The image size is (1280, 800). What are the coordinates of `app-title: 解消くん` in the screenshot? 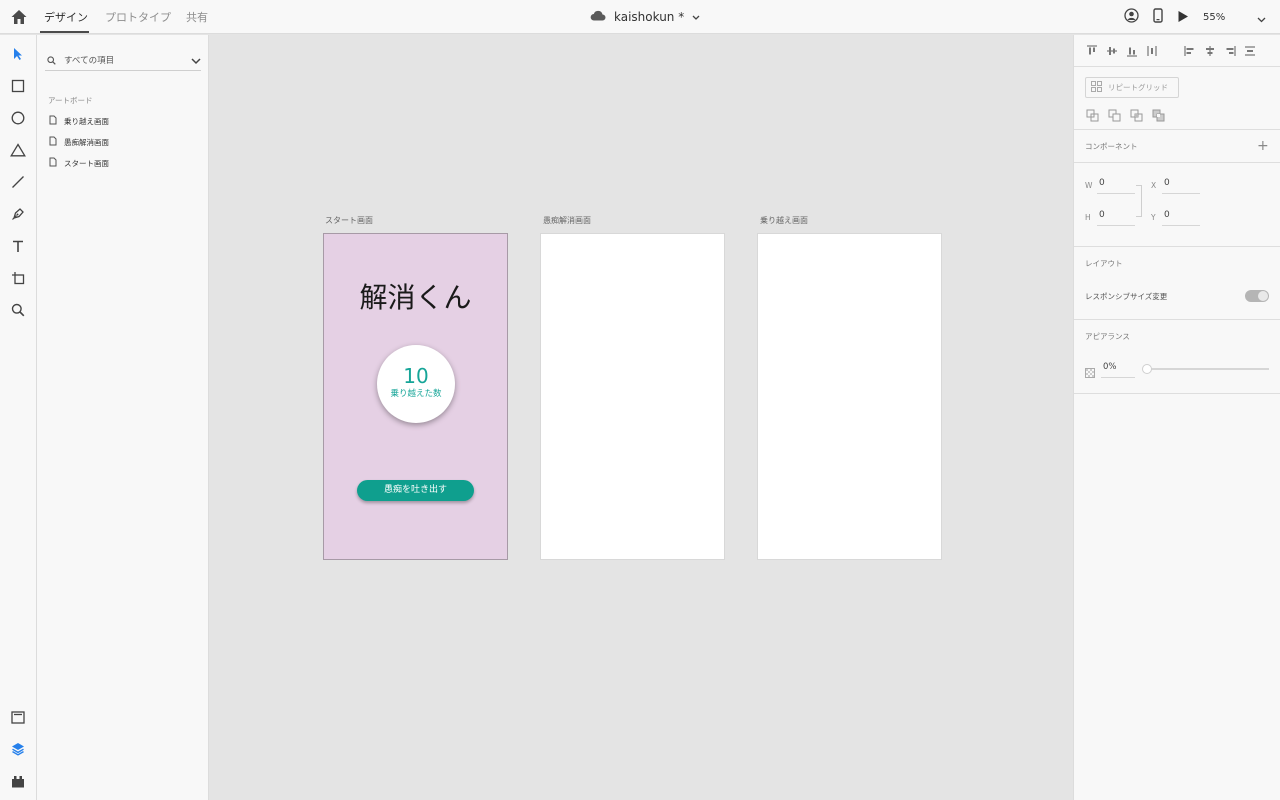 It's located at (415, 297).